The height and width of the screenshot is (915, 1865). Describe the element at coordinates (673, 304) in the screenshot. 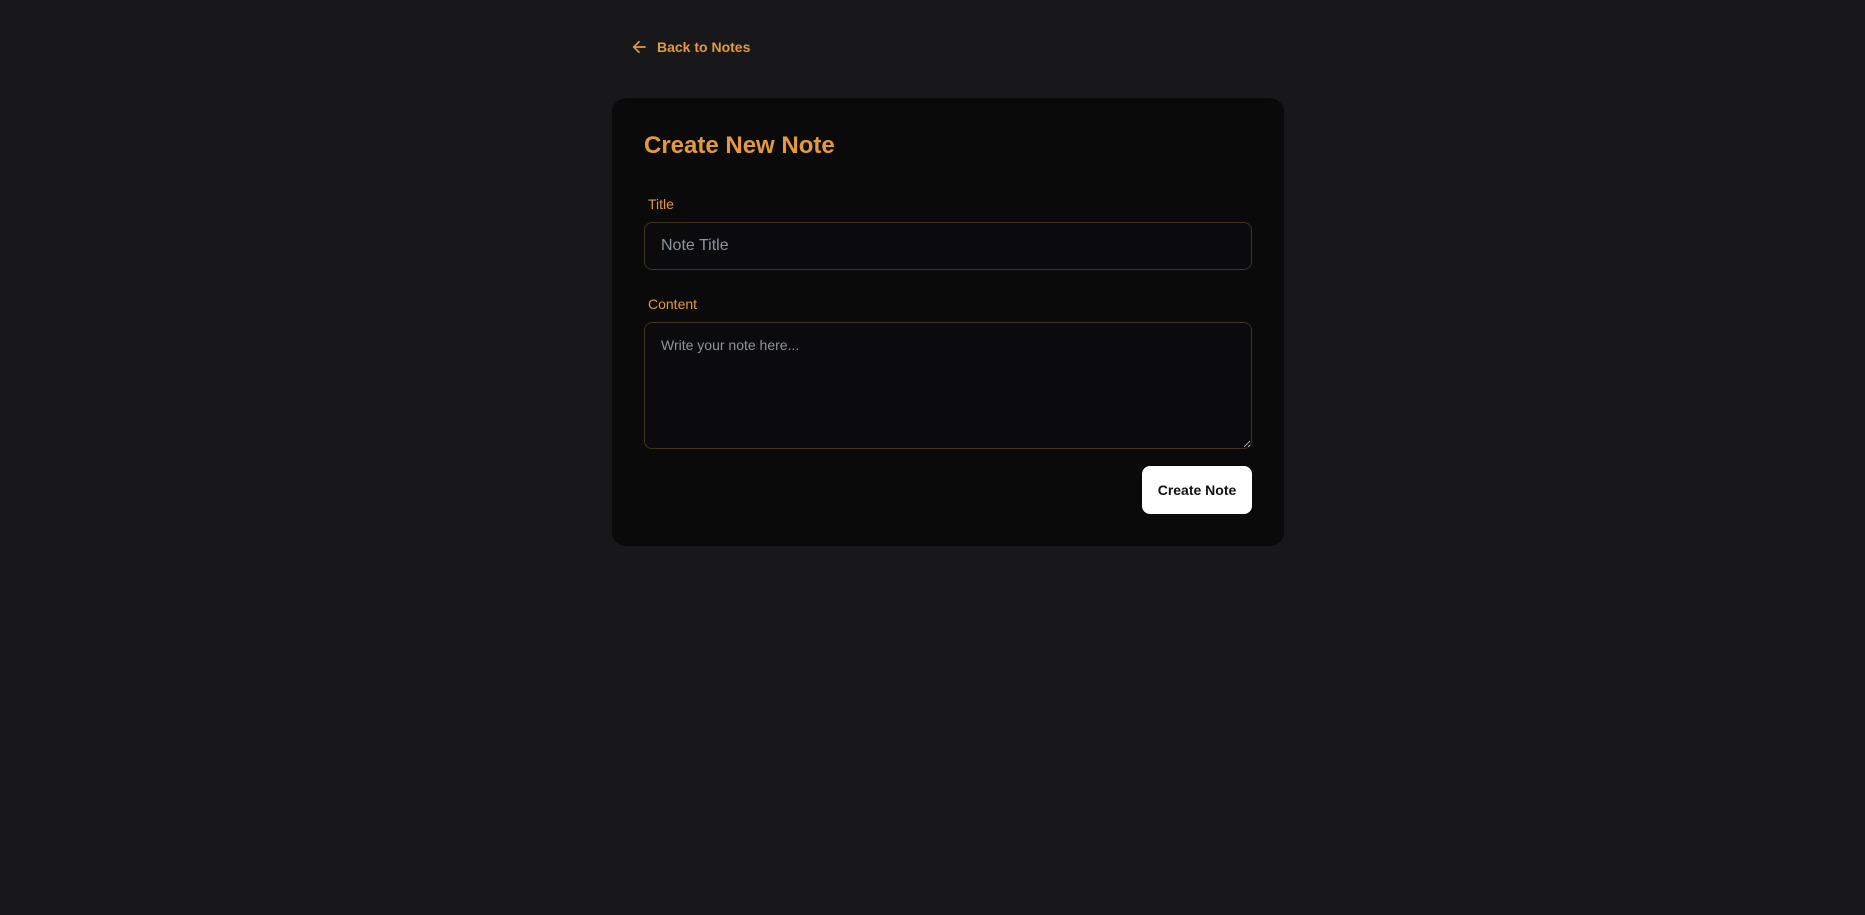

I see `content-label: Content` at that location.